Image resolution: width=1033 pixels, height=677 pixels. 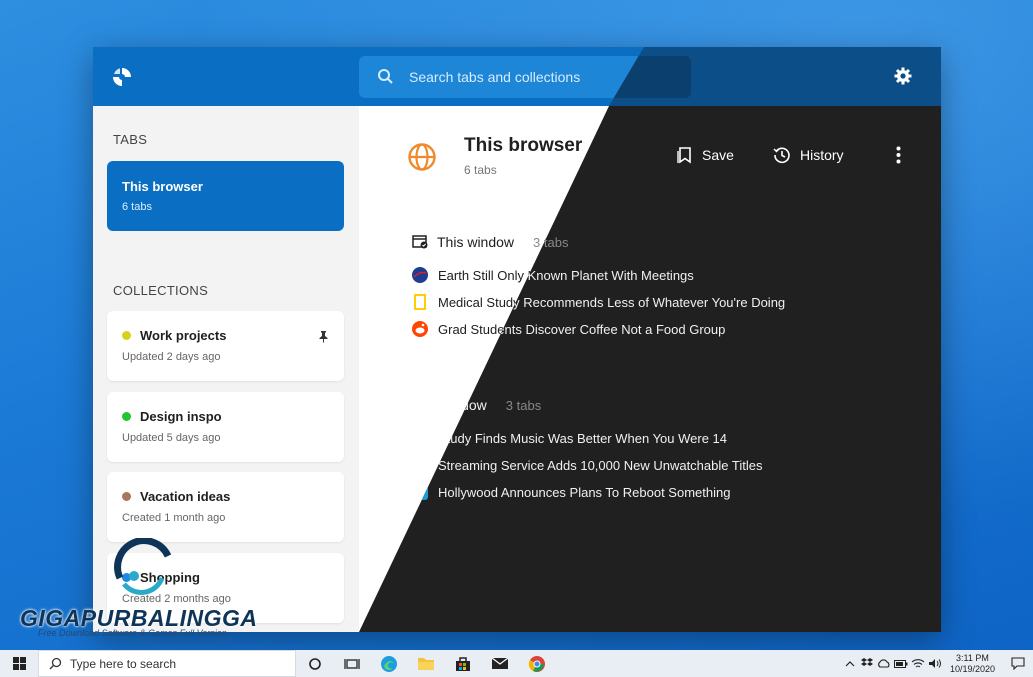 What do you see at coordinates (225, 507) in the screenshot?
I see `collection-vacation-ideas: Vacation ideas Created 1 month ago` at bounding box center [225, 507].